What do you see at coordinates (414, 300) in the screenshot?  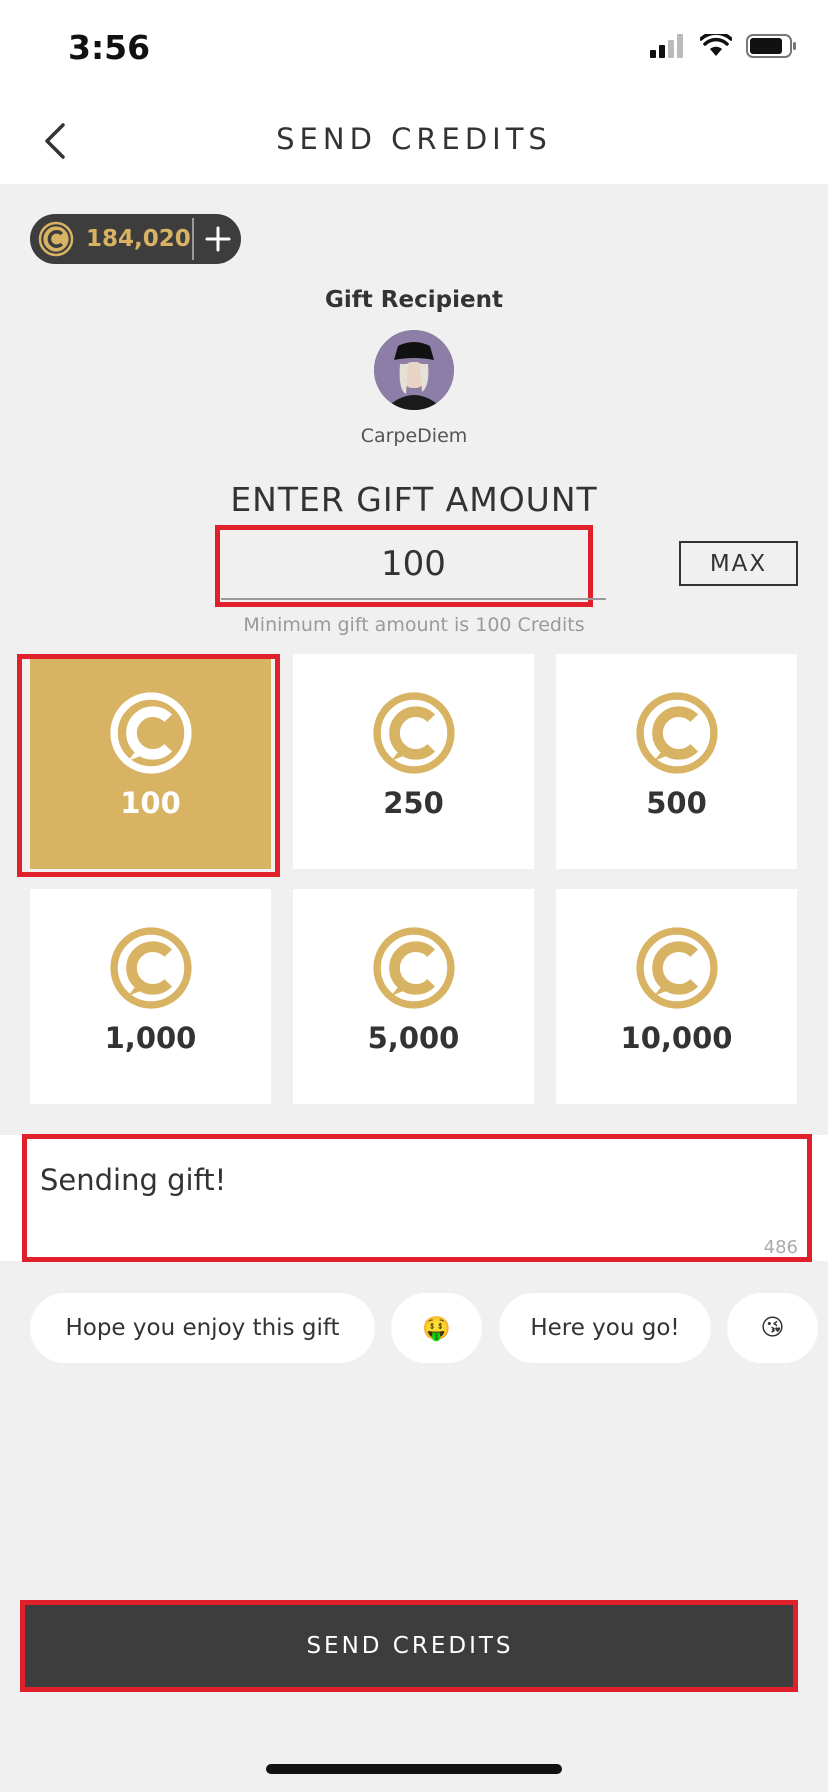 I see `gift-recipient-label: Gift Recipient` at bounding box center [414, 300].